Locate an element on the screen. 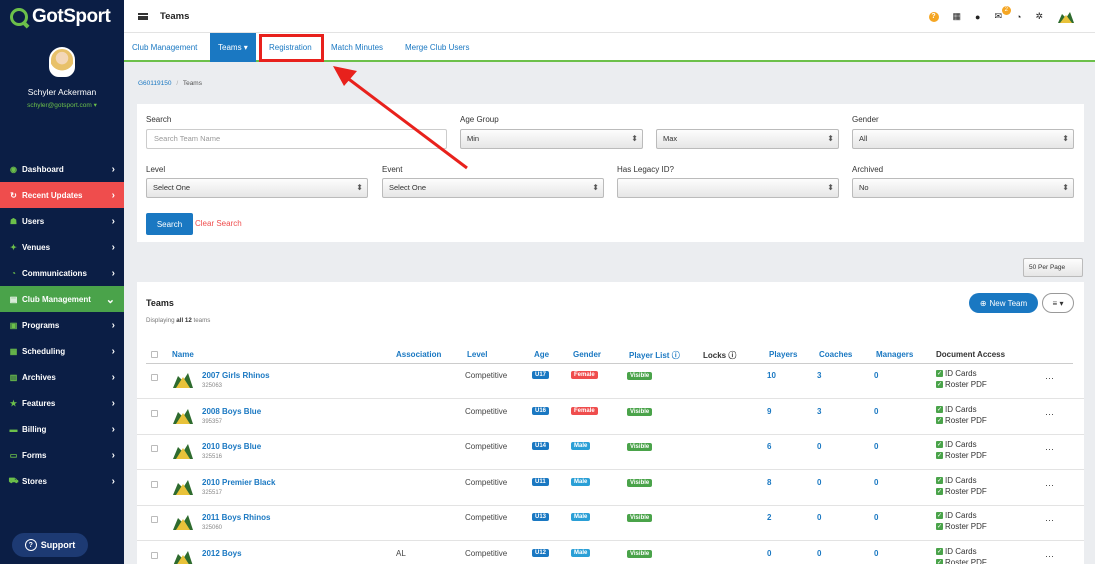  header-coaches: Coaches is located at coordinates (835, 354).